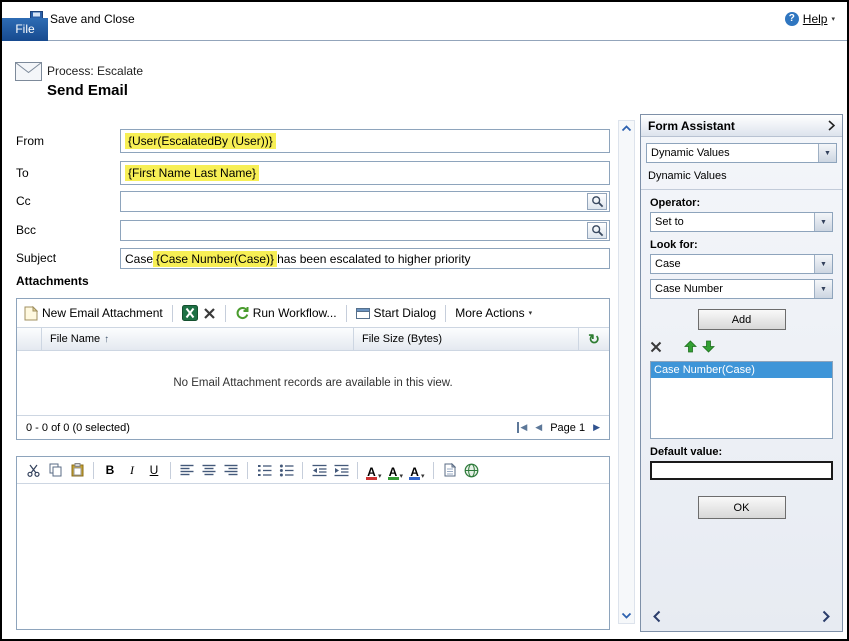 The image size is (849, 641). What do you see at coordinates (417, 470) in the screenshot?
I see `font-size-decrease-button: A ▾` at bounding box center [417, 470].